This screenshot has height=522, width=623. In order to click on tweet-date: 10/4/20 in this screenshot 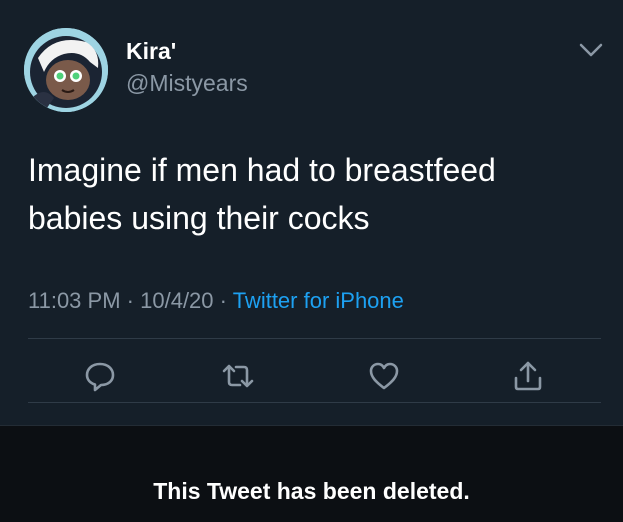, I will do `click(176, 300)`.